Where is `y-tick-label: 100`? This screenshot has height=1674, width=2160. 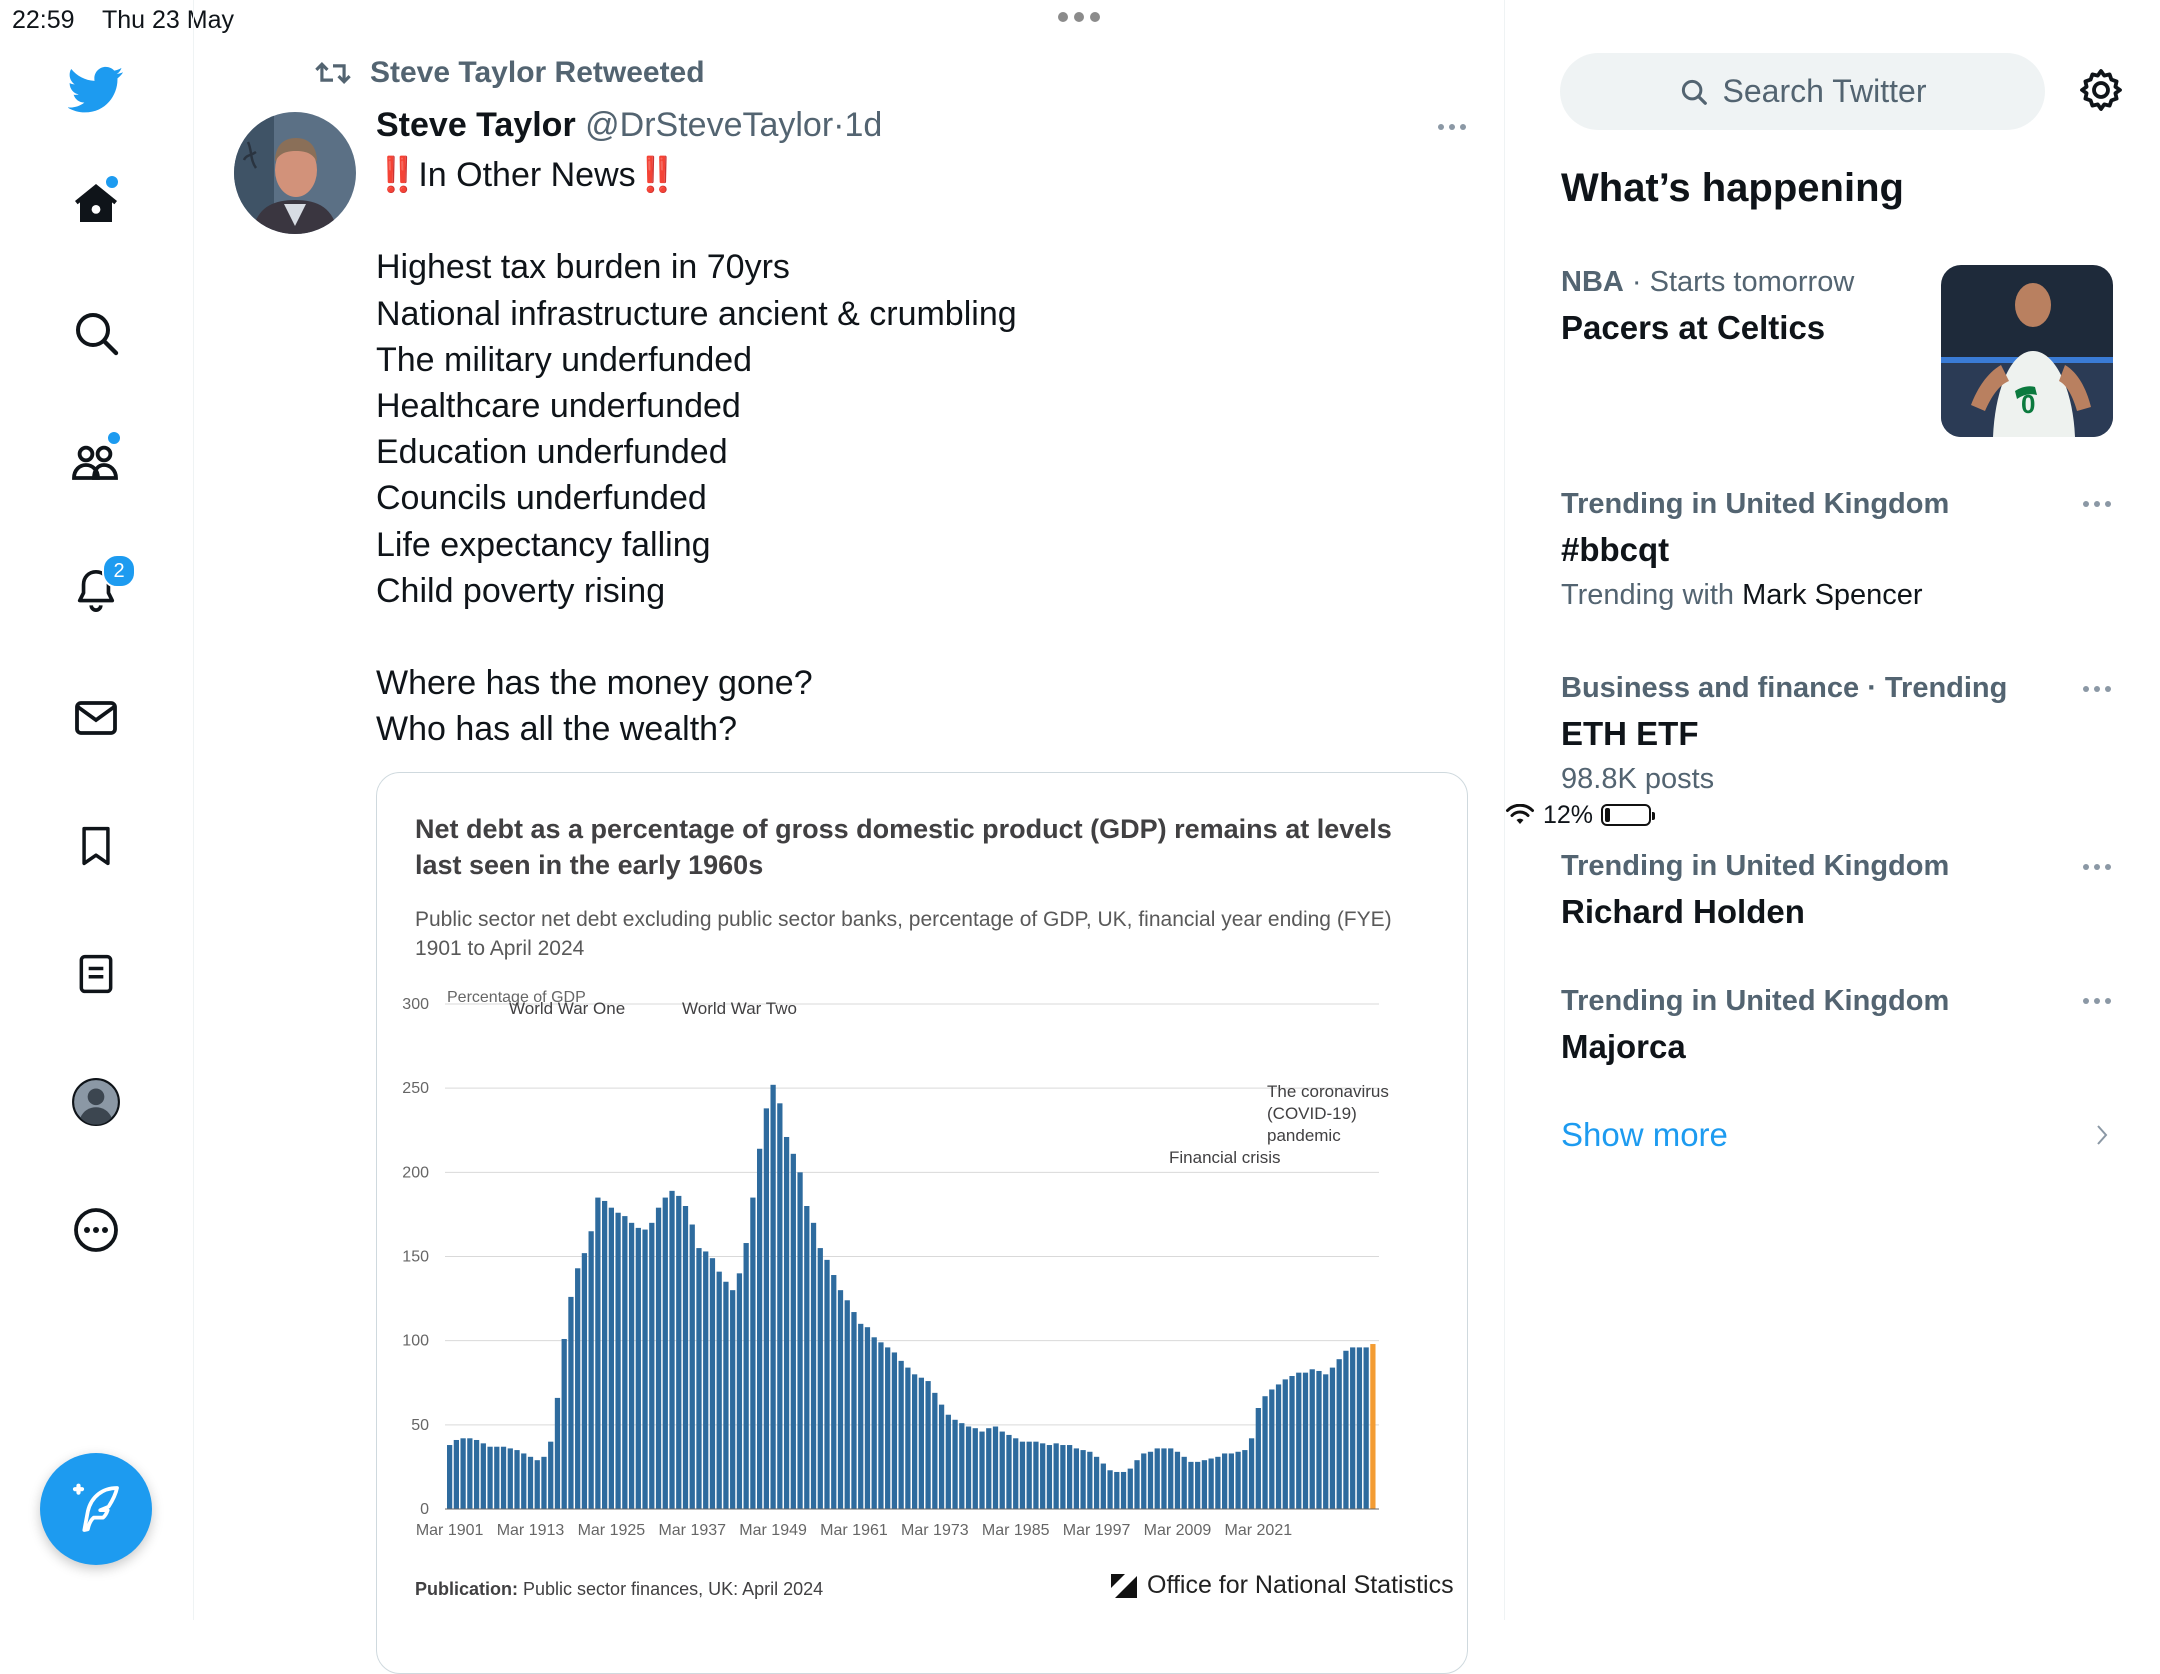 y-tick-label: 100 is located at coordinates (415, 1341).